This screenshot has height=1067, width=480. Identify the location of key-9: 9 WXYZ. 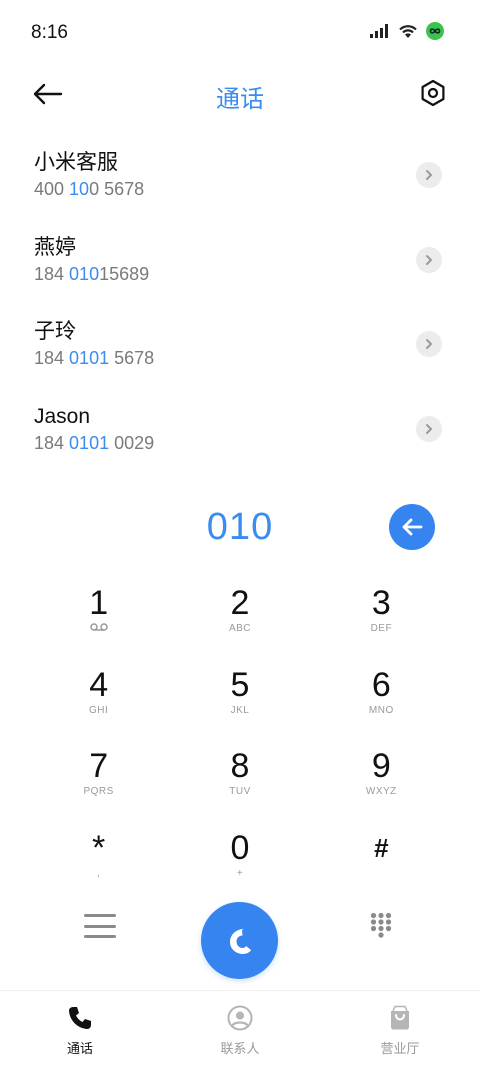
(381, 782).